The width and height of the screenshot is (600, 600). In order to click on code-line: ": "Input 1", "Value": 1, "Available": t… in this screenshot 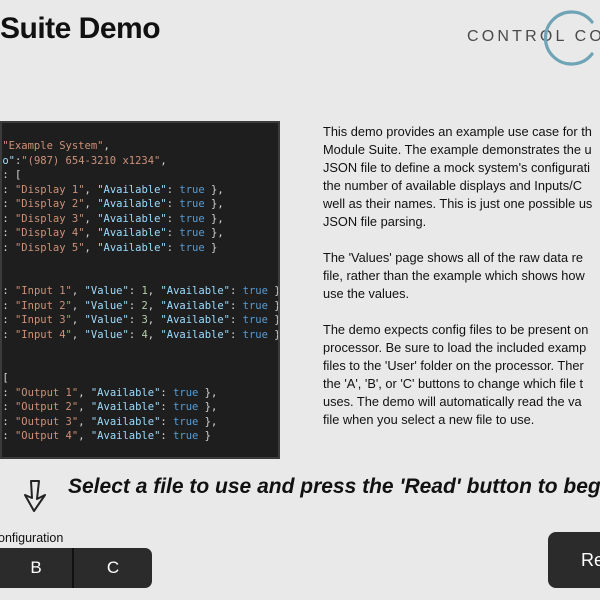, I will do `click(141, 291)`.